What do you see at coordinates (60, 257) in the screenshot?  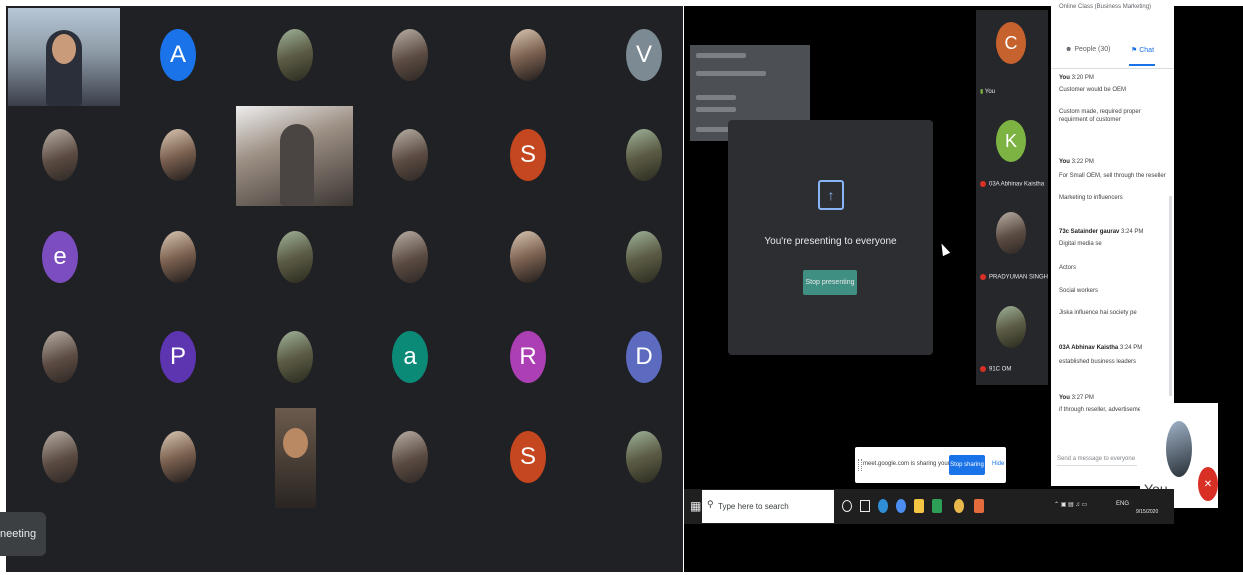 I see `participant-letter-avatar: e` at bounding box center [60, 257].